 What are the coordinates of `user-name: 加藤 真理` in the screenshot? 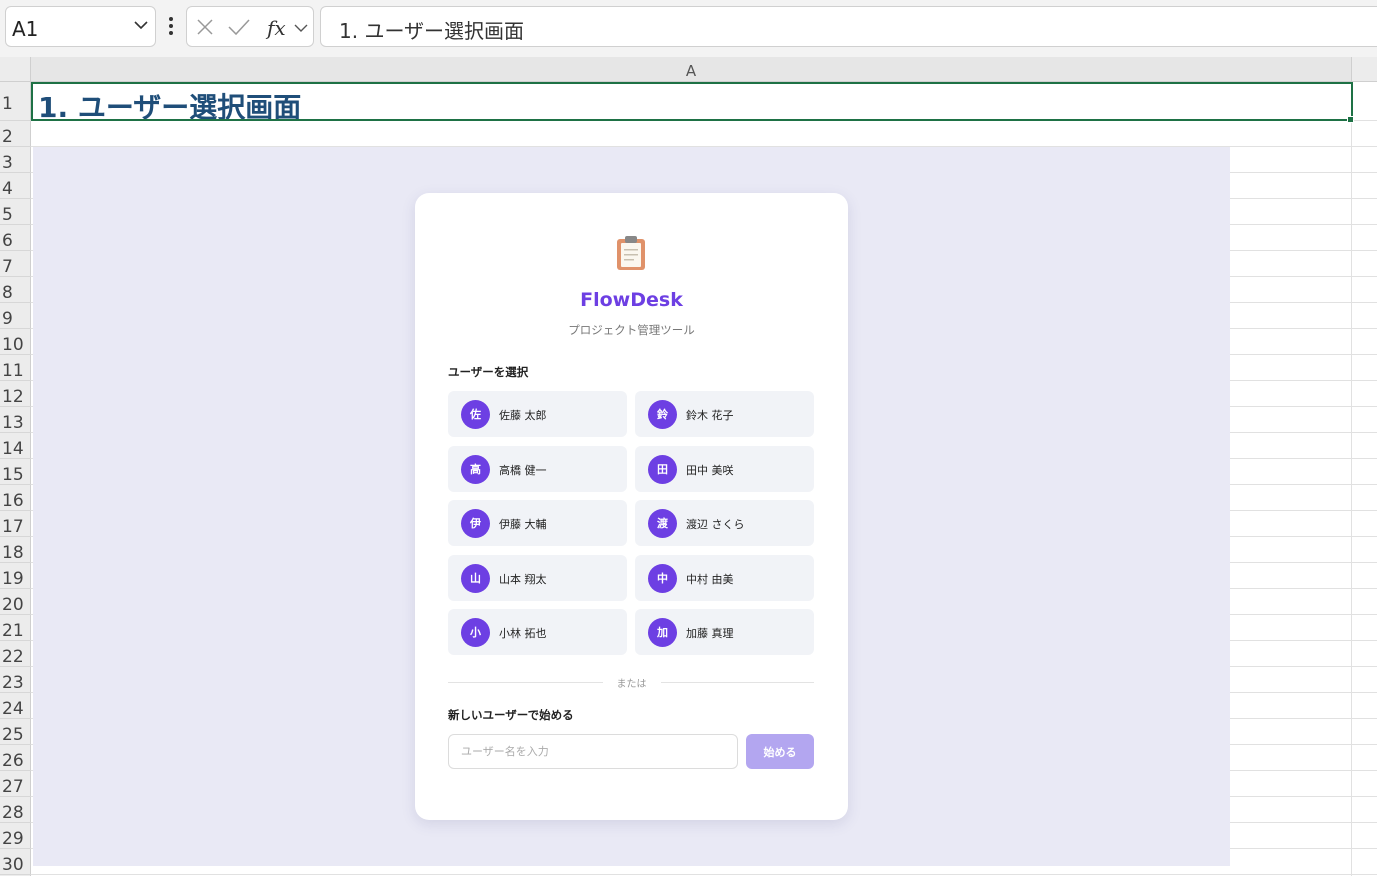 It's located at (710, 633).